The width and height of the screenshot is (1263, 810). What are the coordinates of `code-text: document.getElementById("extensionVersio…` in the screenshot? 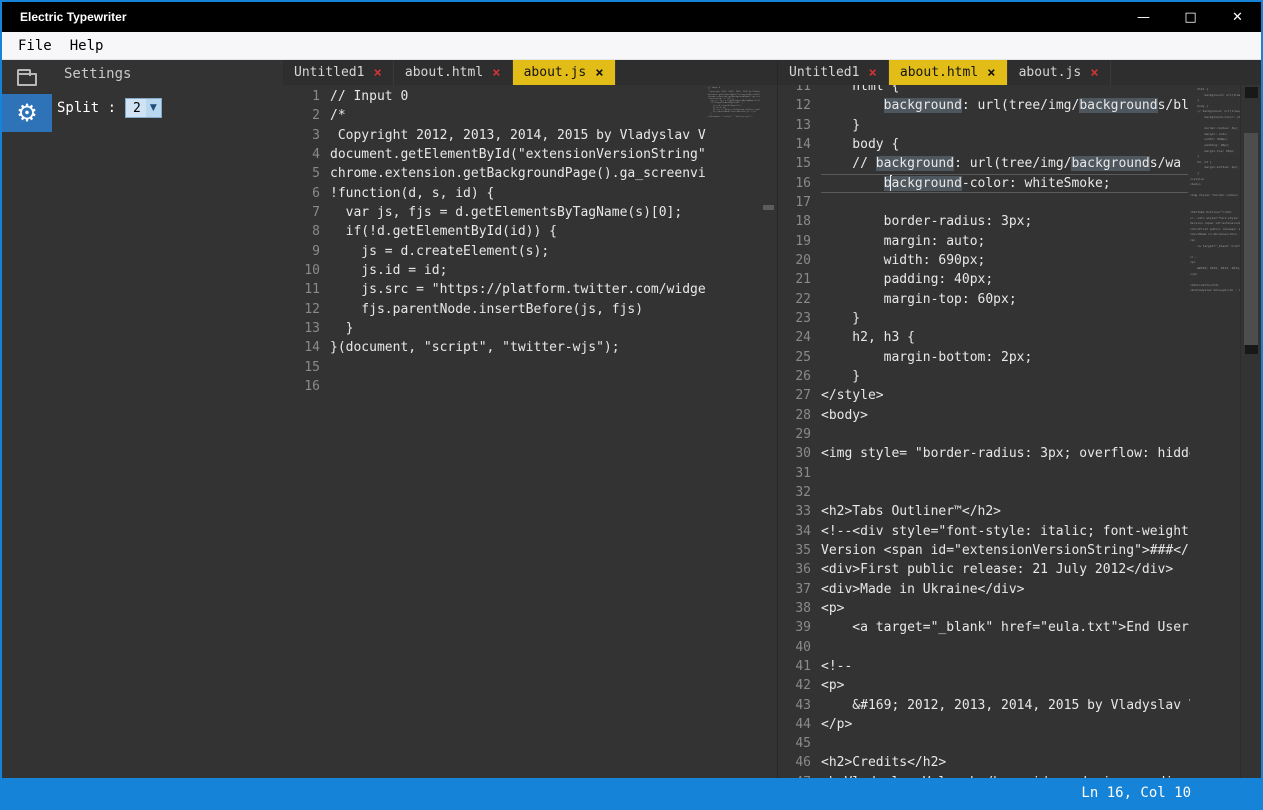 It's located at (518, 154).